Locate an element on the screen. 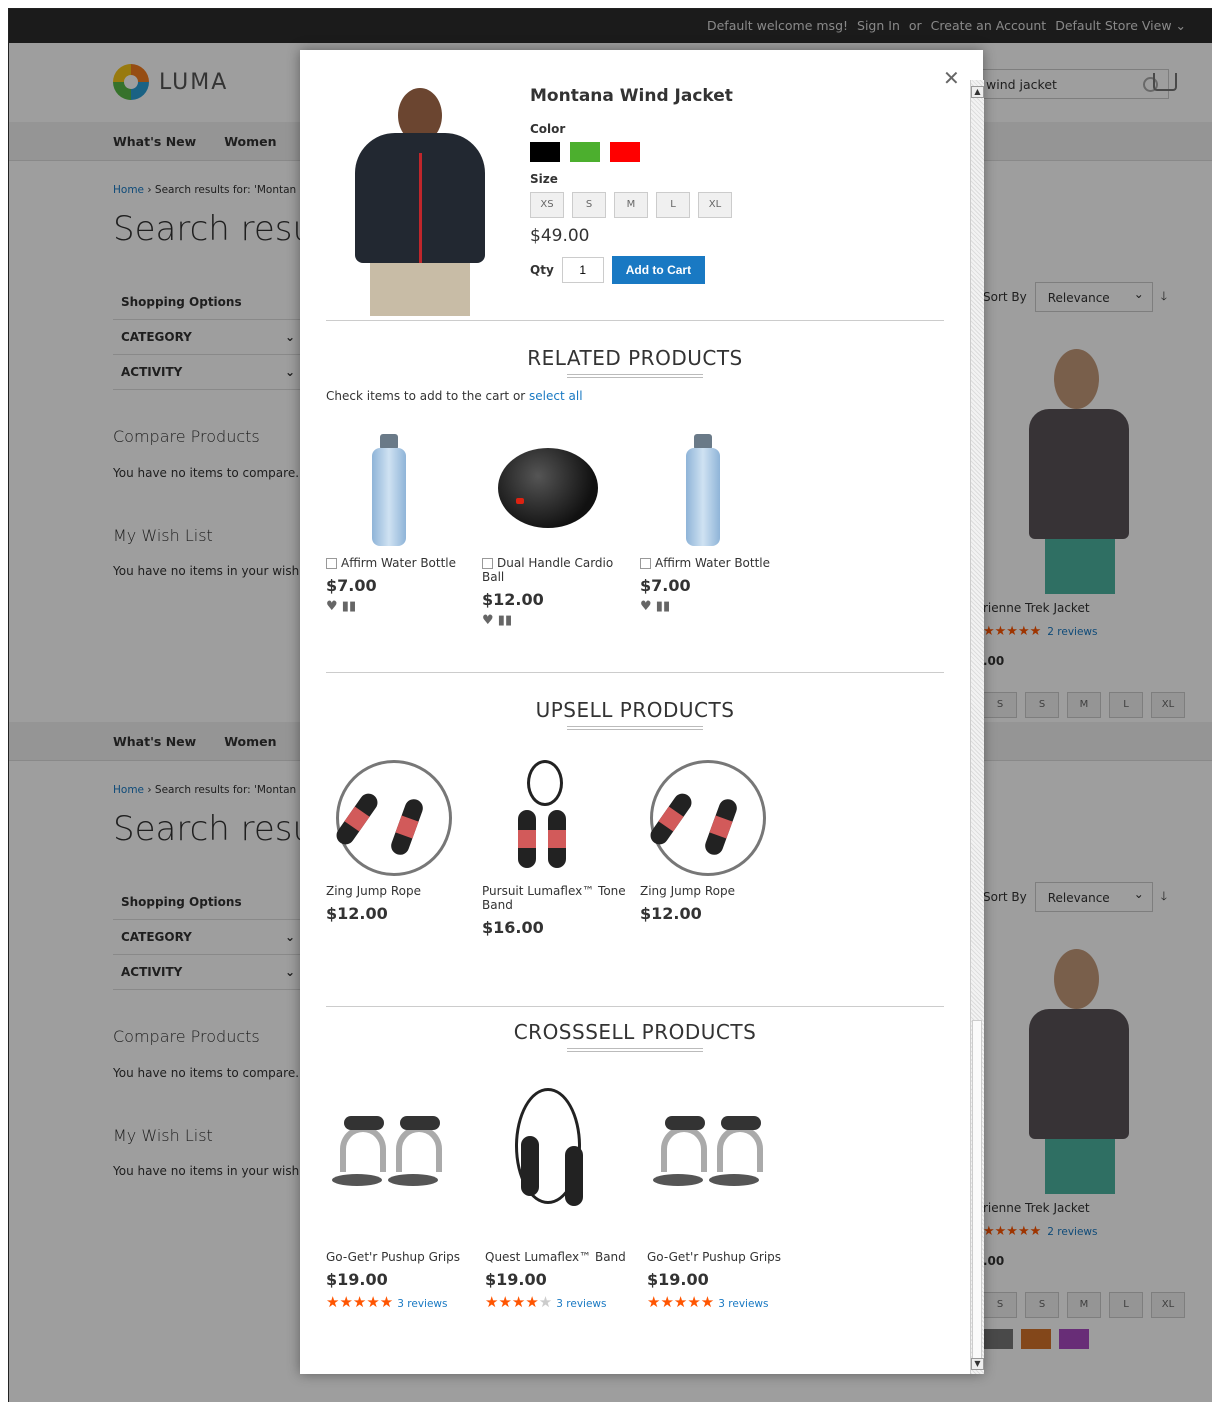 Image resolution: width=1212 pixels, height=1402 pixels. qty-row: Qty Add to Cart is located at coordinates (631, 270).